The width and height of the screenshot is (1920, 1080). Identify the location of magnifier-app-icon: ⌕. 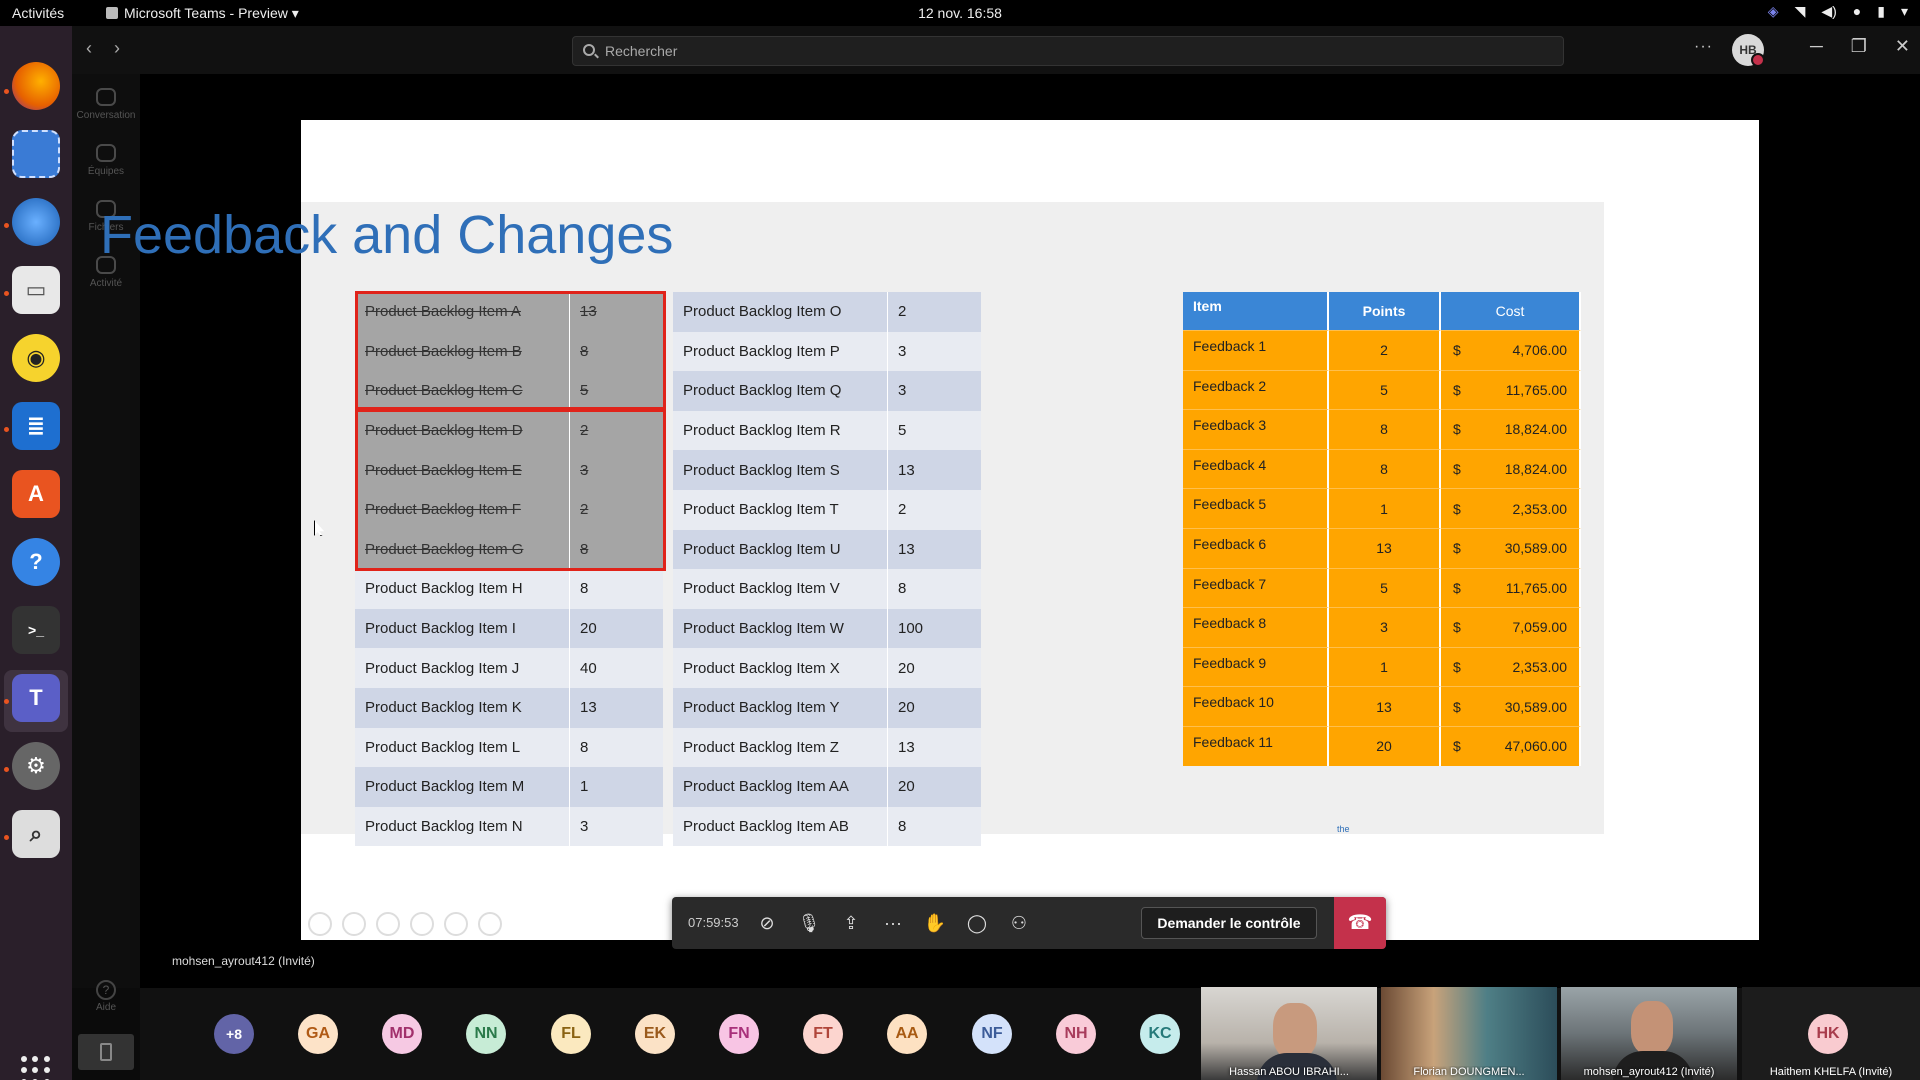
(36, 834).